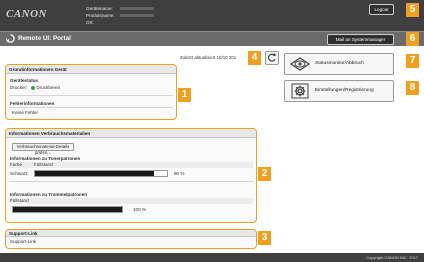  I want to click on ready-status-icon, so click(33, 87).